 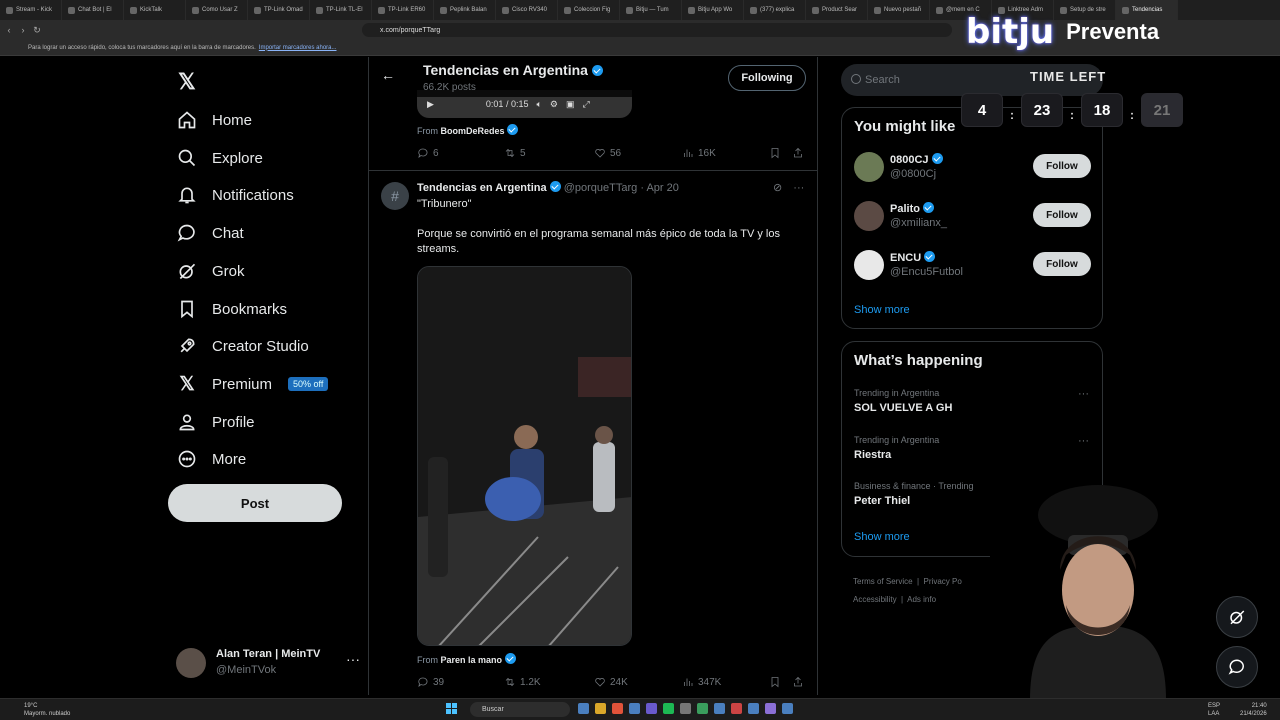 What do you see at coordinates (943, 581) in the screenshot?
I see `footer-link: Privacy Po` at bounding box center [943, 581].